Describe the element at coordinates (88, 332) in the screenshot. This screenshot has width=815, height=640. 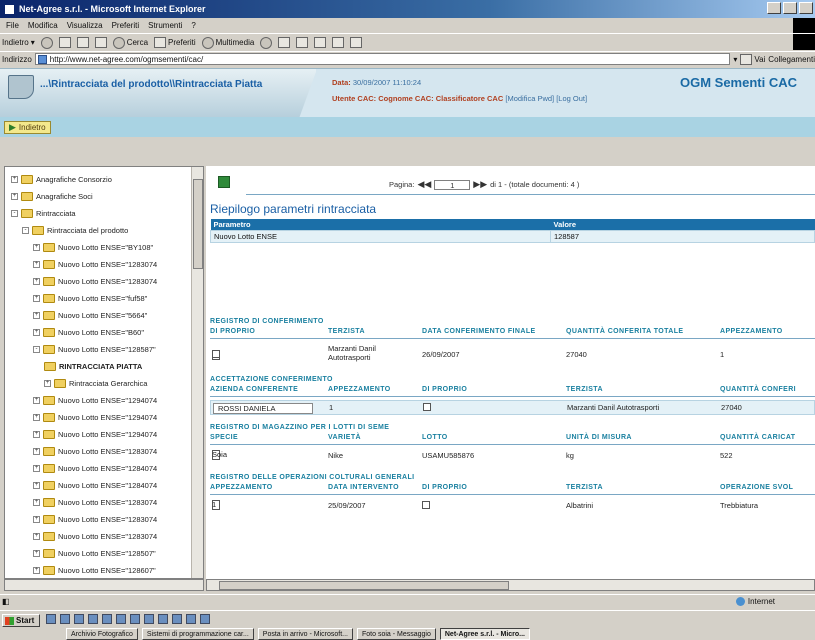
I see `tree-item: + Nuovo Lotto ENSE="B60"` at that location.